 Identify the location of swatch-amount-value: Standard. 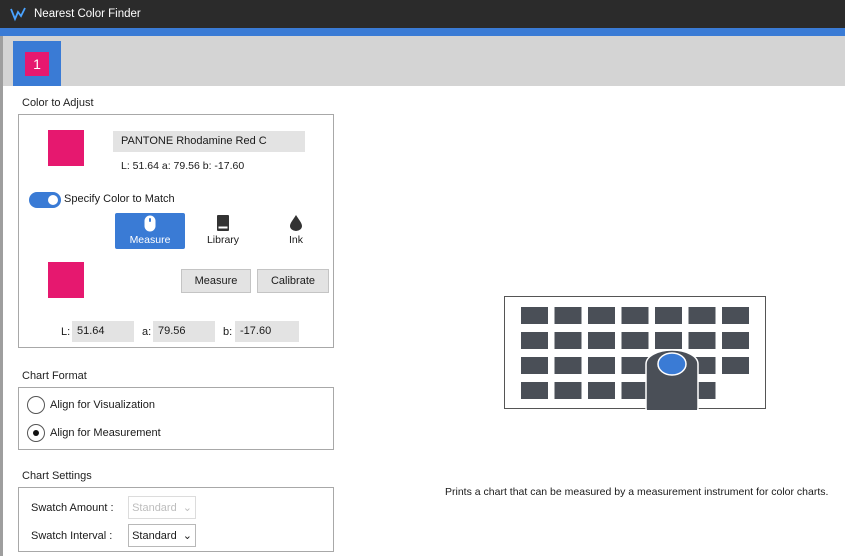
(154, 507).